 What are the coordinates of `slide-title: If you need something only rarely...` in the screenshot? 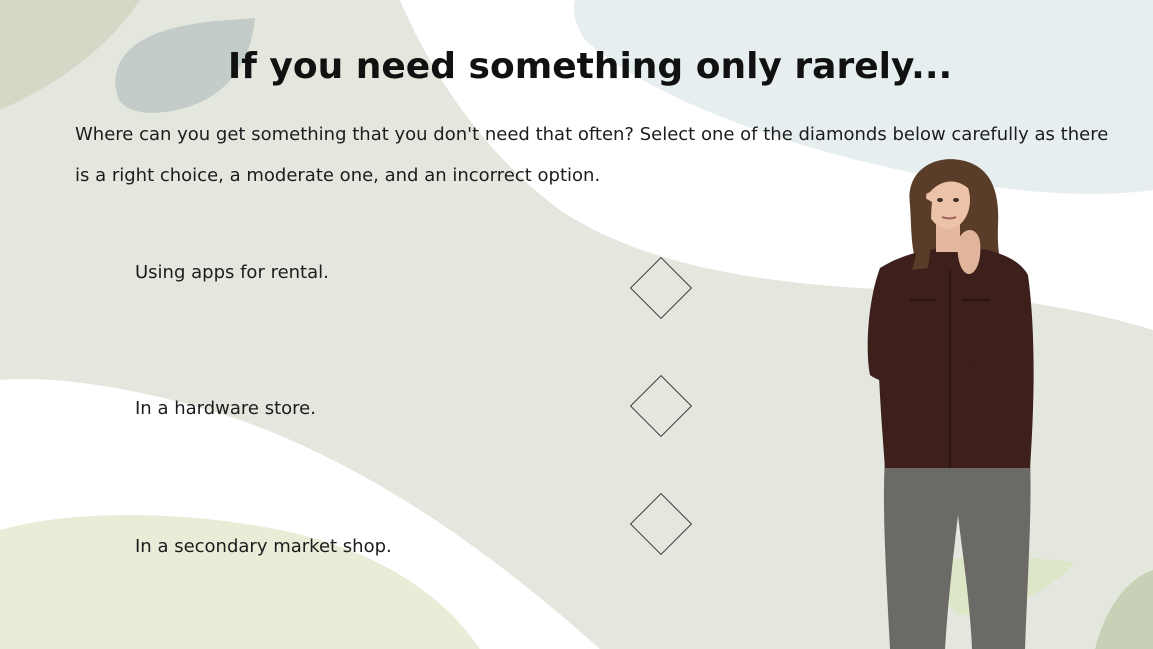 It's located at (590, 66).